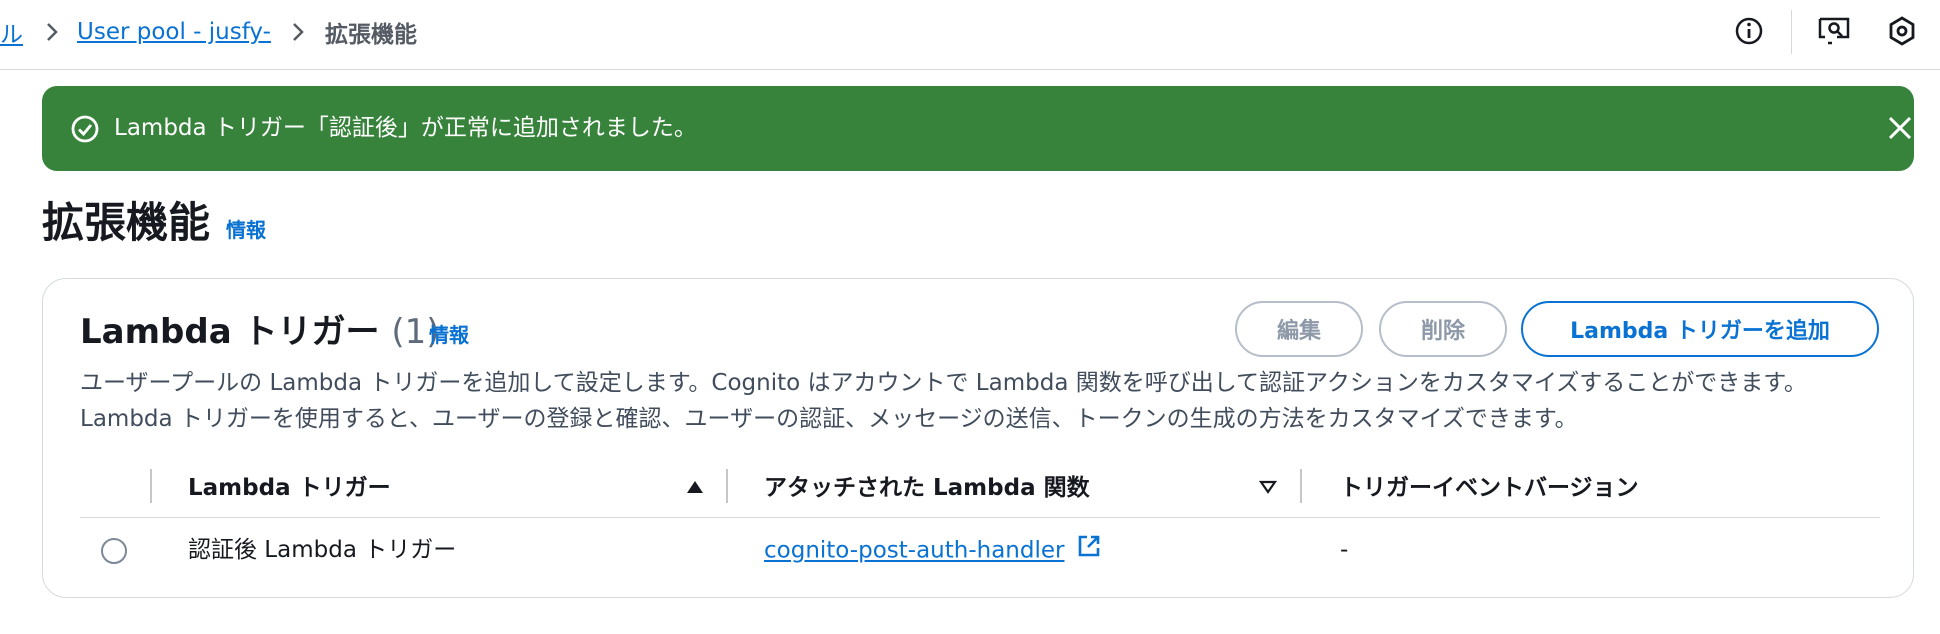 The image size is (1940, 634). What do you see at coordinates (370, 35) in the screenshot?
I see `breadcrumb-item-current: 拡張機能` at bounding box center [370, 35].